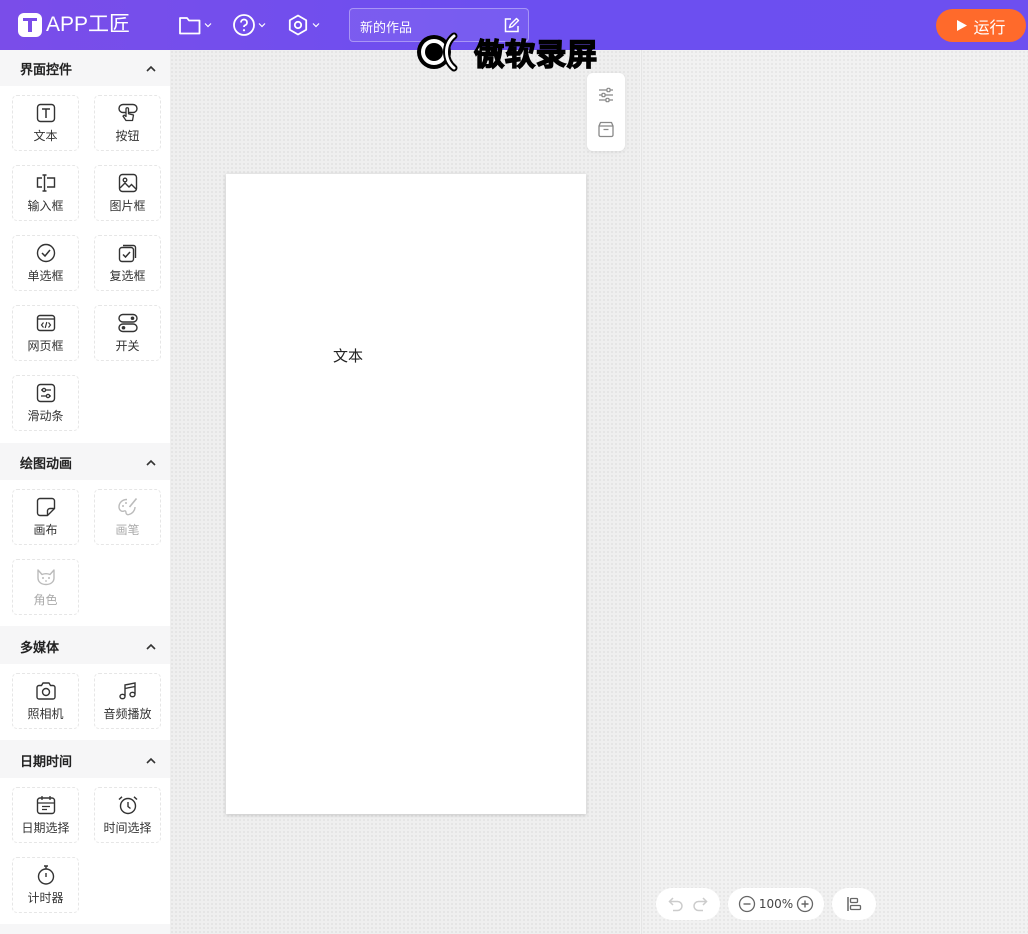 This screenshot has width=1028, height=934. What do you see at coordinates (45, 403) in the screenshot?
I see `component-slider: 滑动条` at bounding box center [45, 403].